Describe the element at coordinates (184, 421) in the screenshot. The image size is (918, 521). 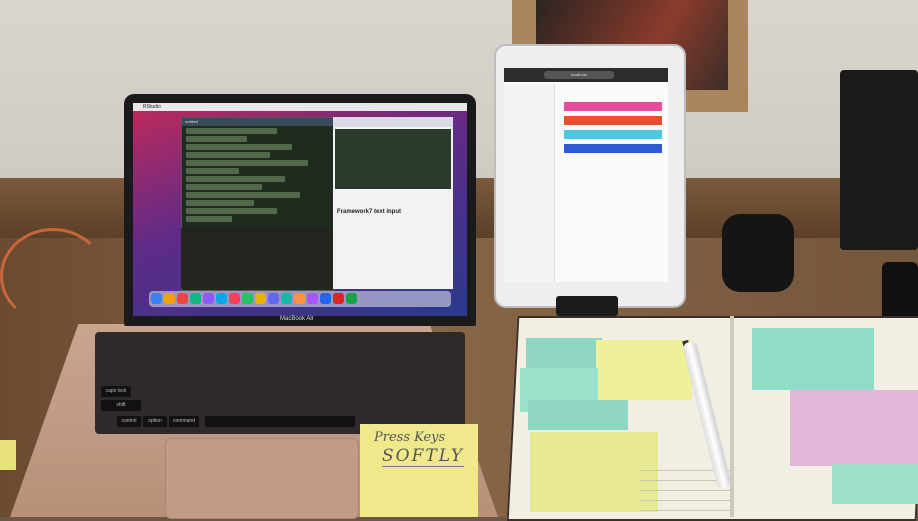
I see `command-key: command` at that location.